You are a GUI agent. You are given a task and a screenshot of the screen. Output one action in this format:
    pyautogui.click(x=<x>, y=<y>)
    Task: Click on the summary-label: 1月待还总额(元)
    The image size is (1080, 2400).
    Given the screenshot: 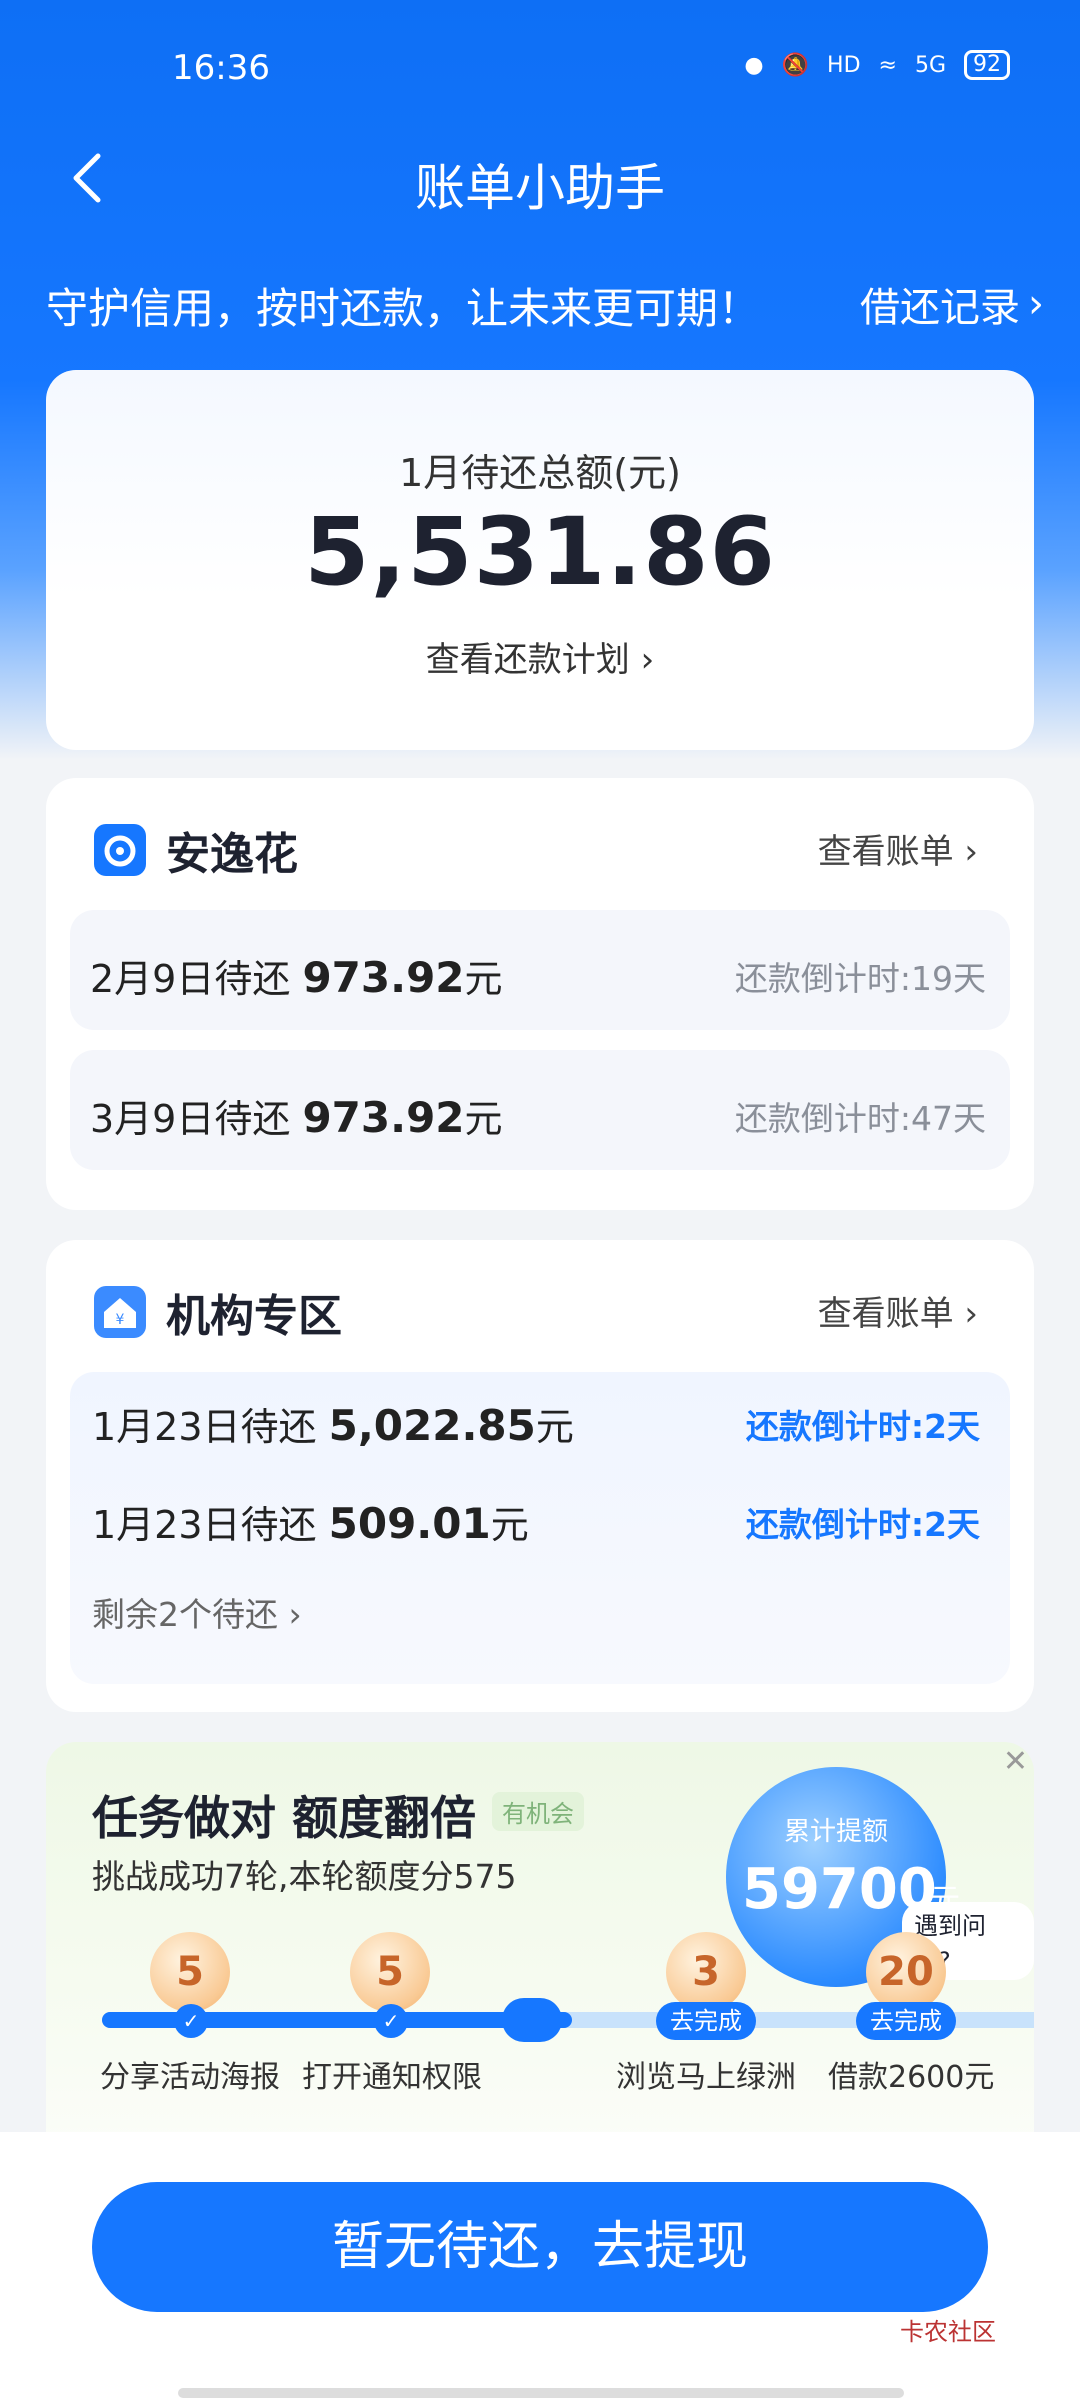 What is the action you would take?
    pyautogui.click(x=540, y=473)
    